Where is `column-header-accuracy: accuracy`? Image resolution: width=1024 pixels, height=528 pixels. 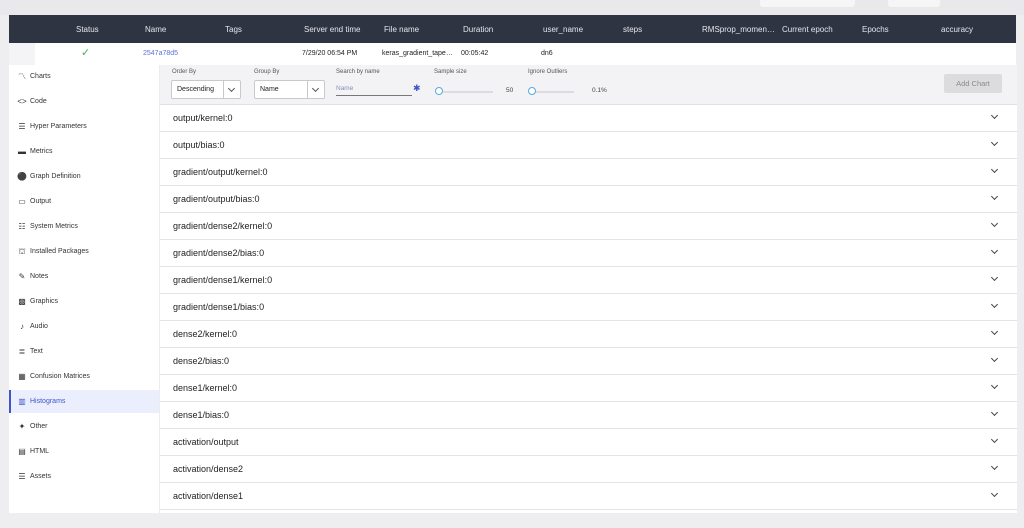 column-header-accuracy: accuracy is located at coordinates (957, 29).